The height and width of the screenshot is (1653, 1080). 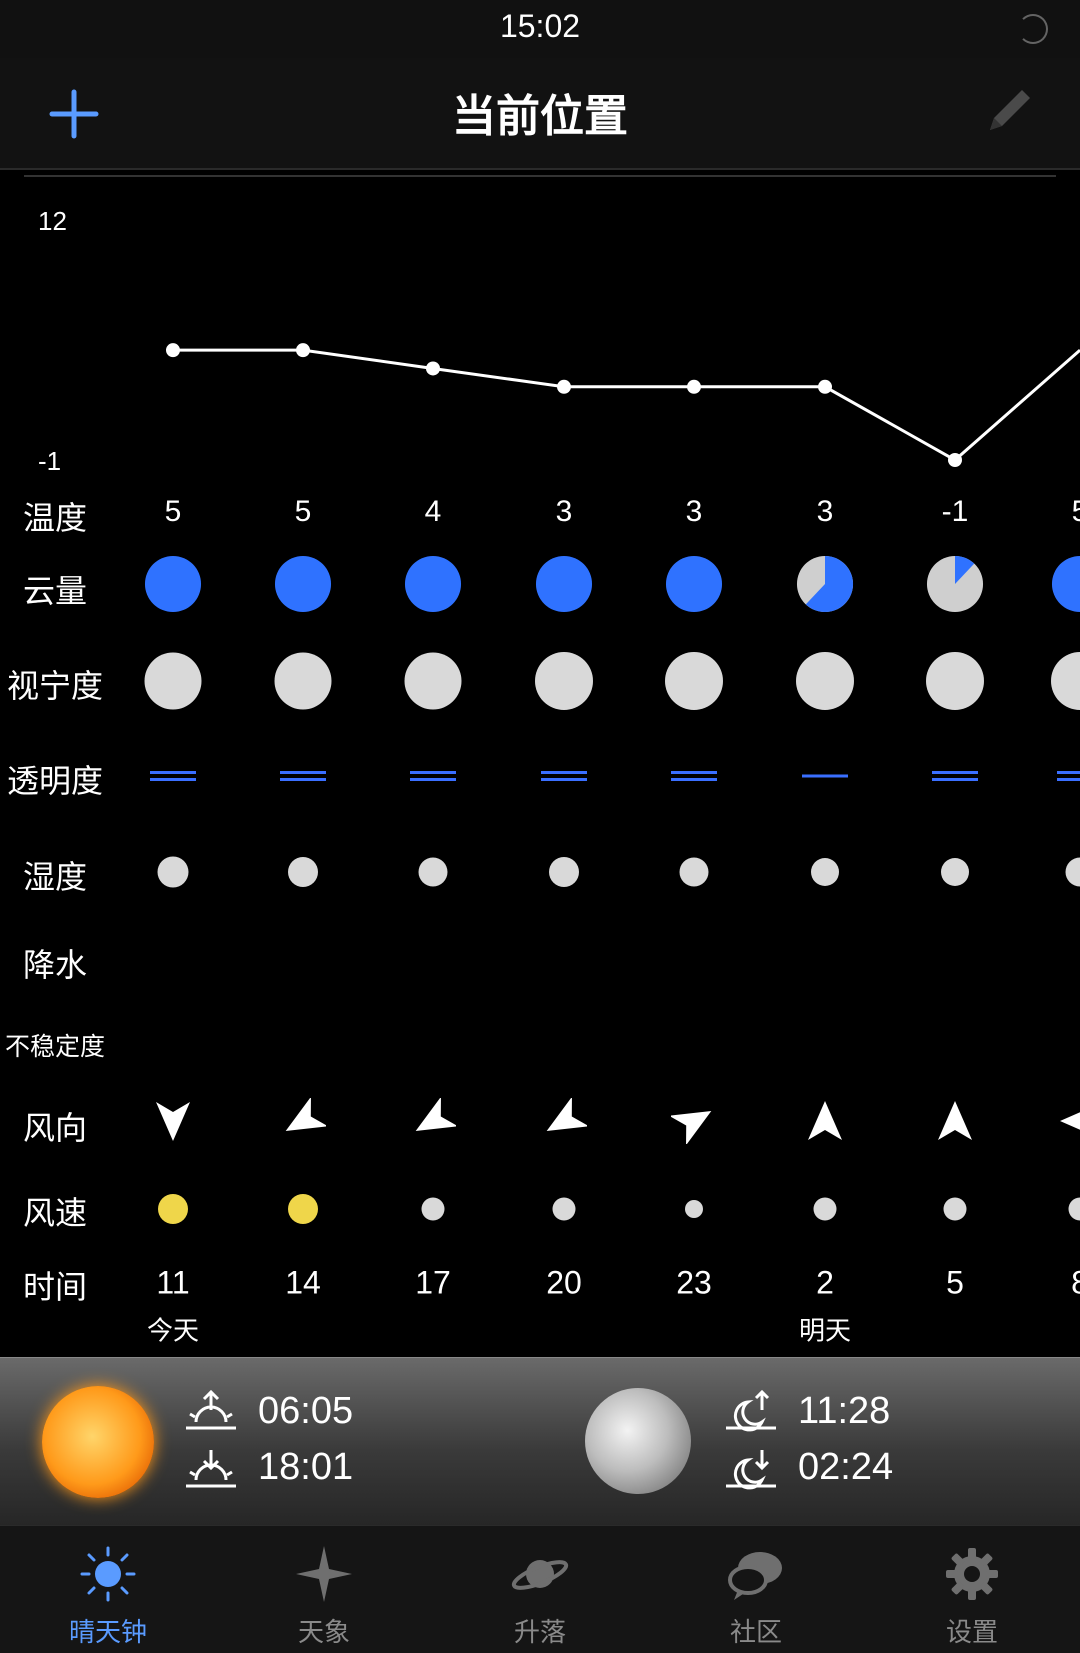 What do you see at coordinates (1033, 29) in the screenshot?
I see `battery-icon` at bounding box center [1033, 29].